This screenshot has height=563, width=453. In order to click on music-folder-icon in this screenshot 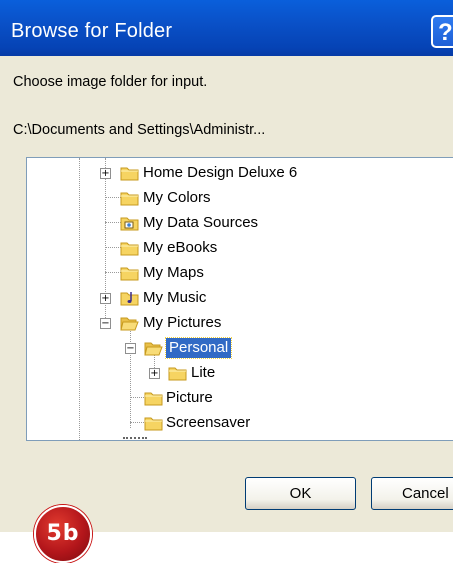, I will do `click(129, 299)`.